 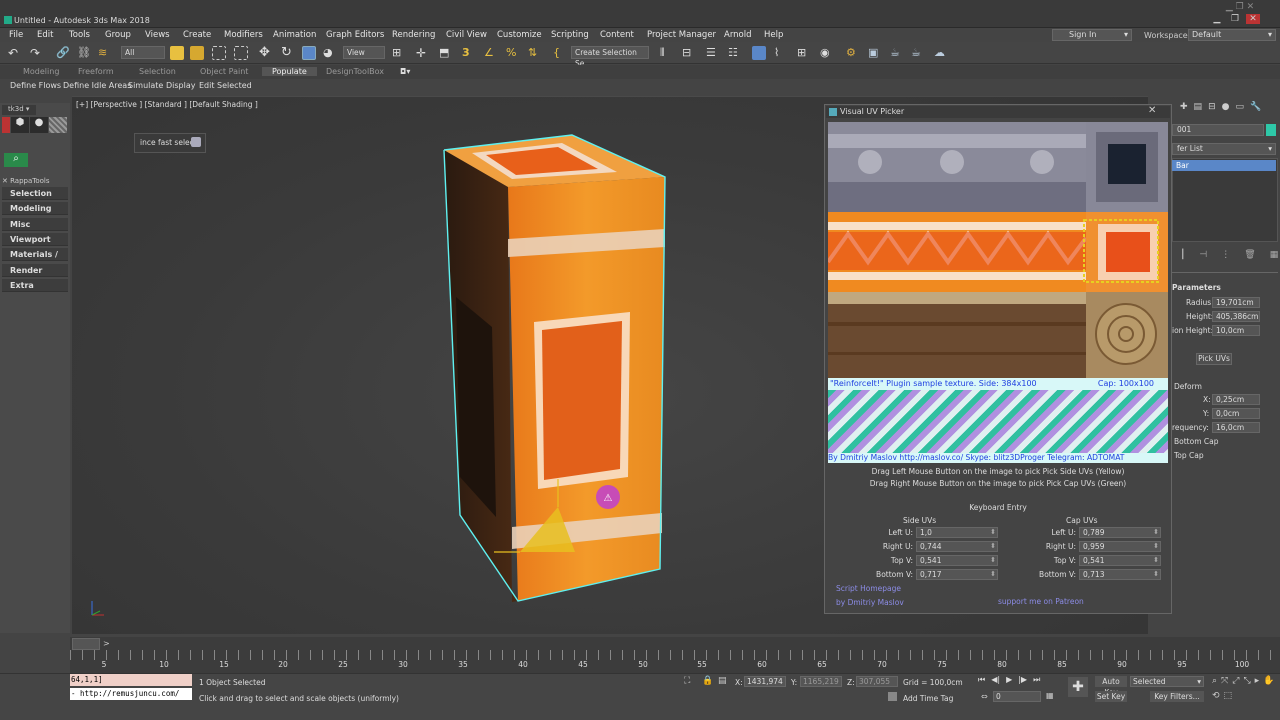 I want to click on time-config-icon-2: ▦, so click(x=1050, y=695).